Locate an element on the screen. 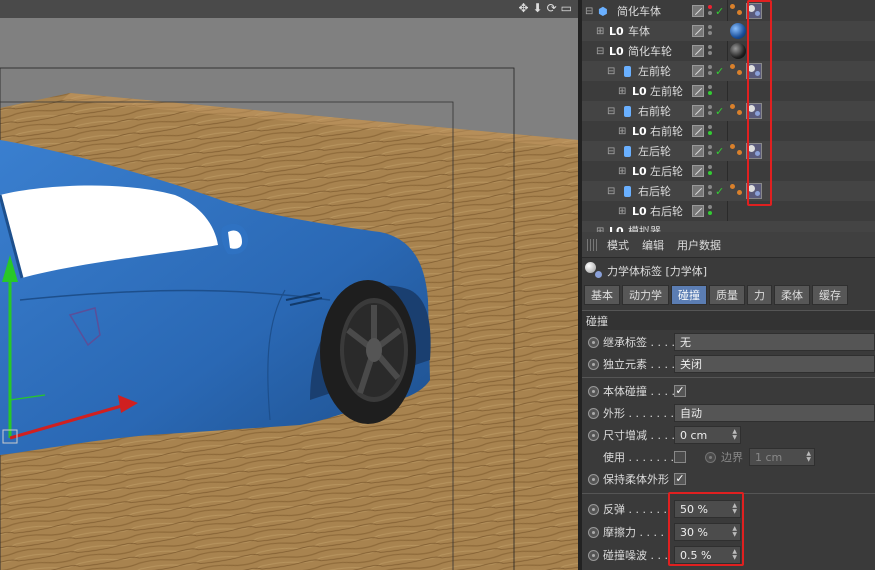  margin-field: 1 cm ▲ ▼ is located at coordinates (782, 457).